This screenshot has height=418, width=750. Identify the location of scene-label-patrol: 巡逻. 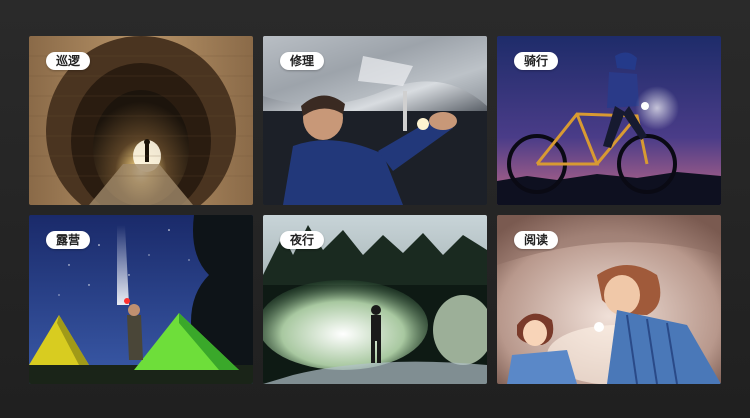
(68, 61).